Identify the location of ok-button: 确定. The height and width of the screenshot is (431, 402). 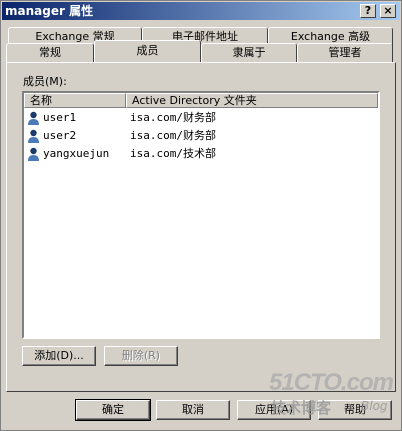
(113, 410).